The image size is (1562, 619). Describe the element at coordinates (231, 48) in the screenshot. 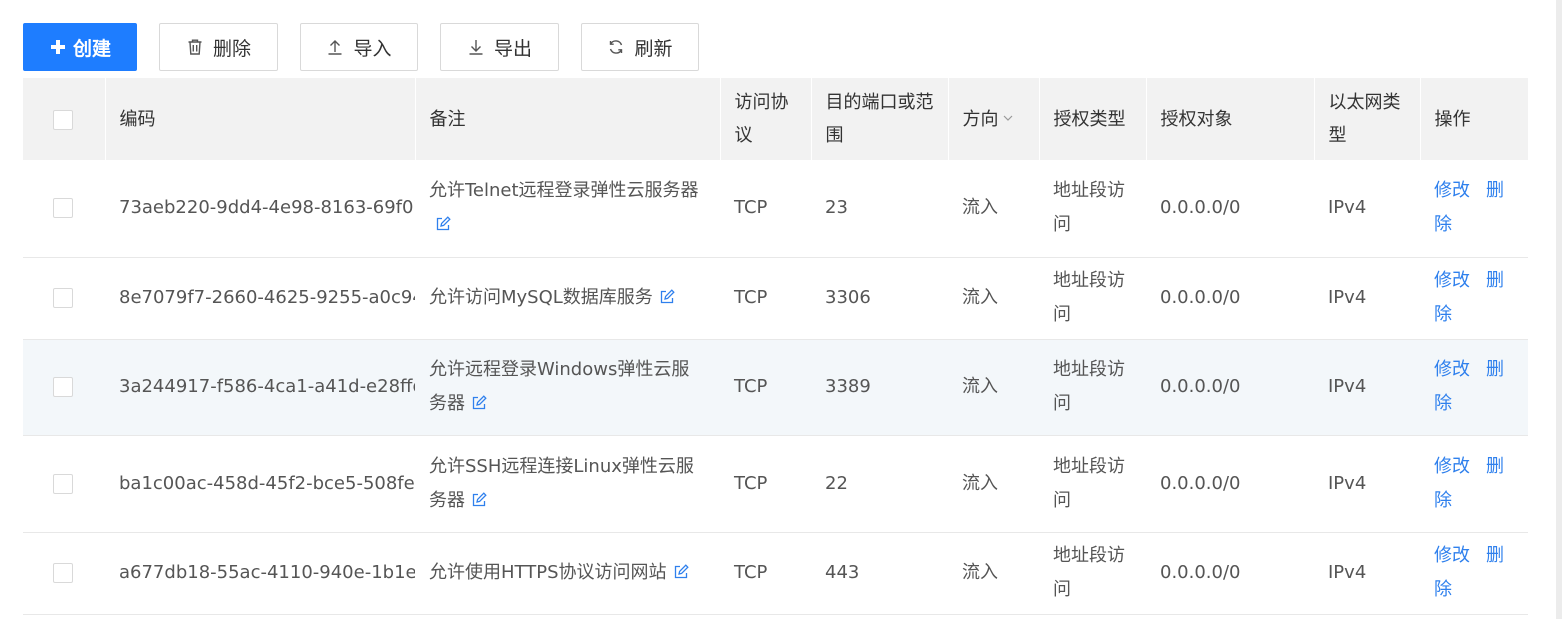

I see `delete-button-label: 删除` at that location.